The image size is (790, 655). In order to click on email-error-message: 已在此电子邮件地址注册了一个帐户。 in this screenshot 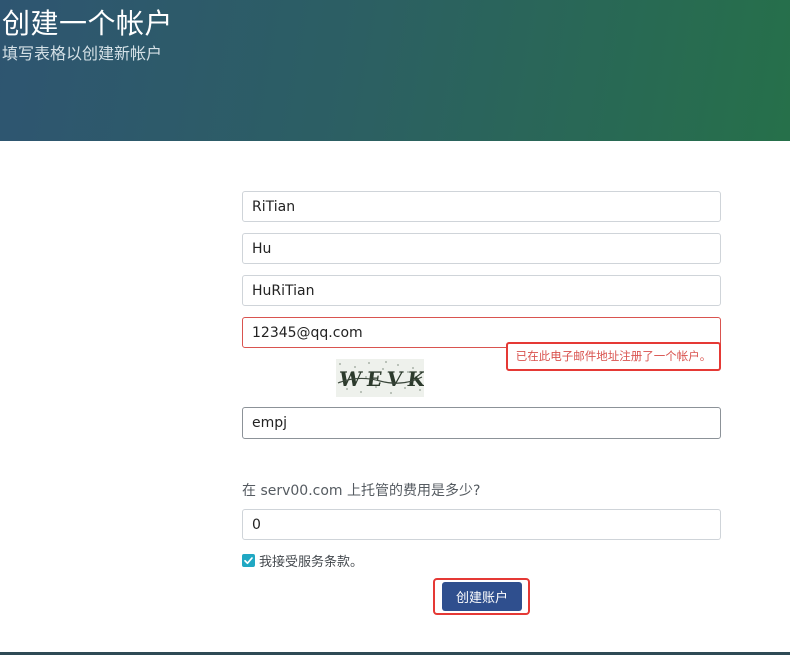, I will do `click(613, 356)`.